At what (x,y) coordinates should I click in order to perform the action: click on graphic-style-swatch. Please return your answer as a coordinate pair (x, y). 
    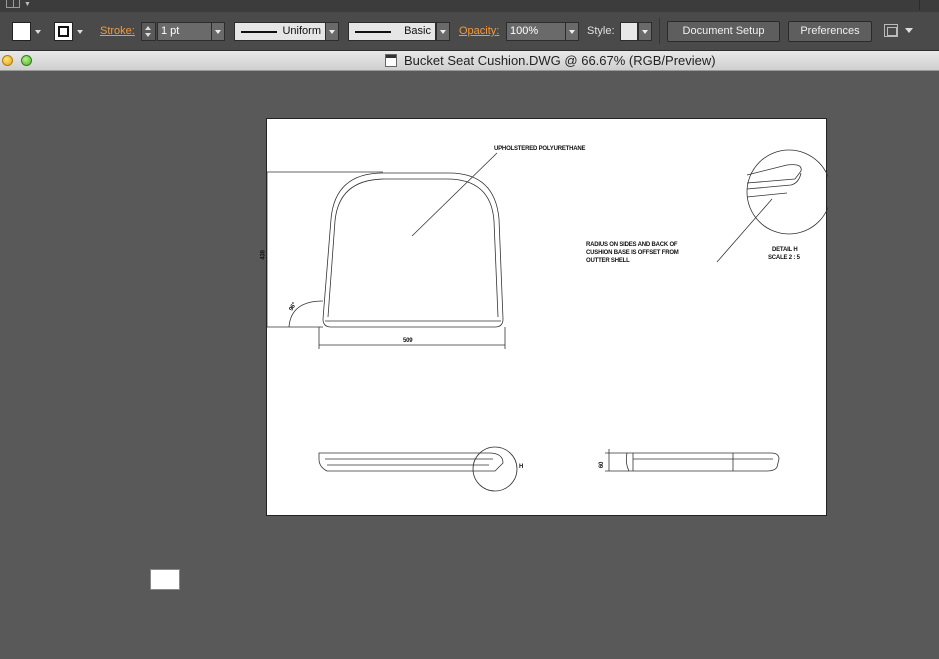
    Looking at the image, I should click on (629, 31).